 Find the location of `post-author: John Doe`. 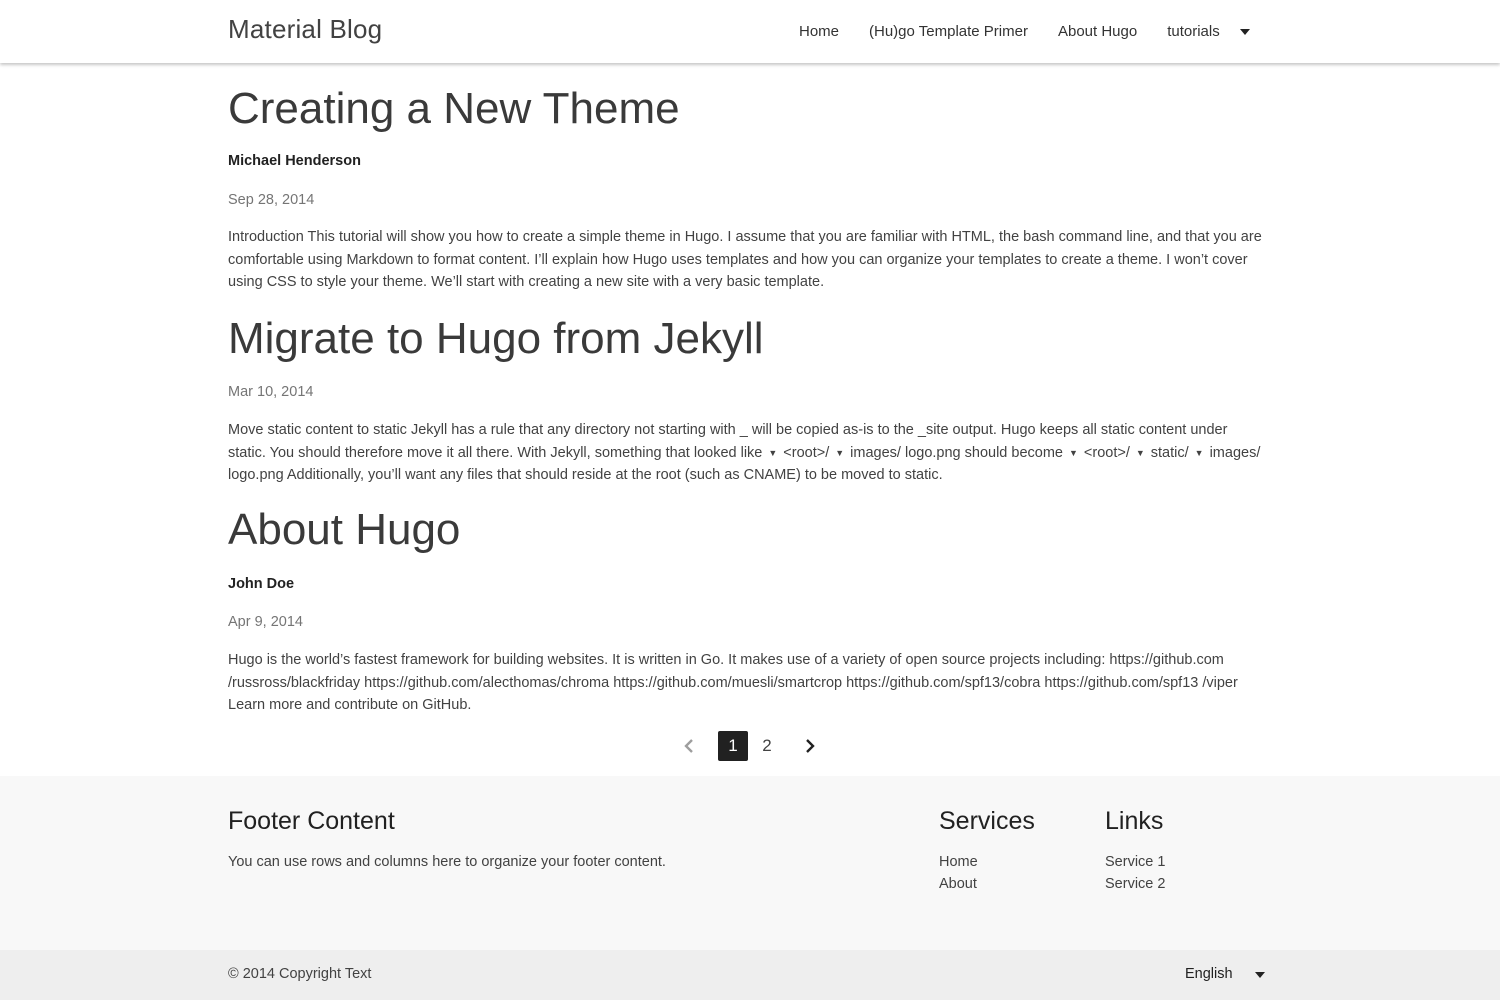

post-author: John Doe is located at coordinates (261, 584).